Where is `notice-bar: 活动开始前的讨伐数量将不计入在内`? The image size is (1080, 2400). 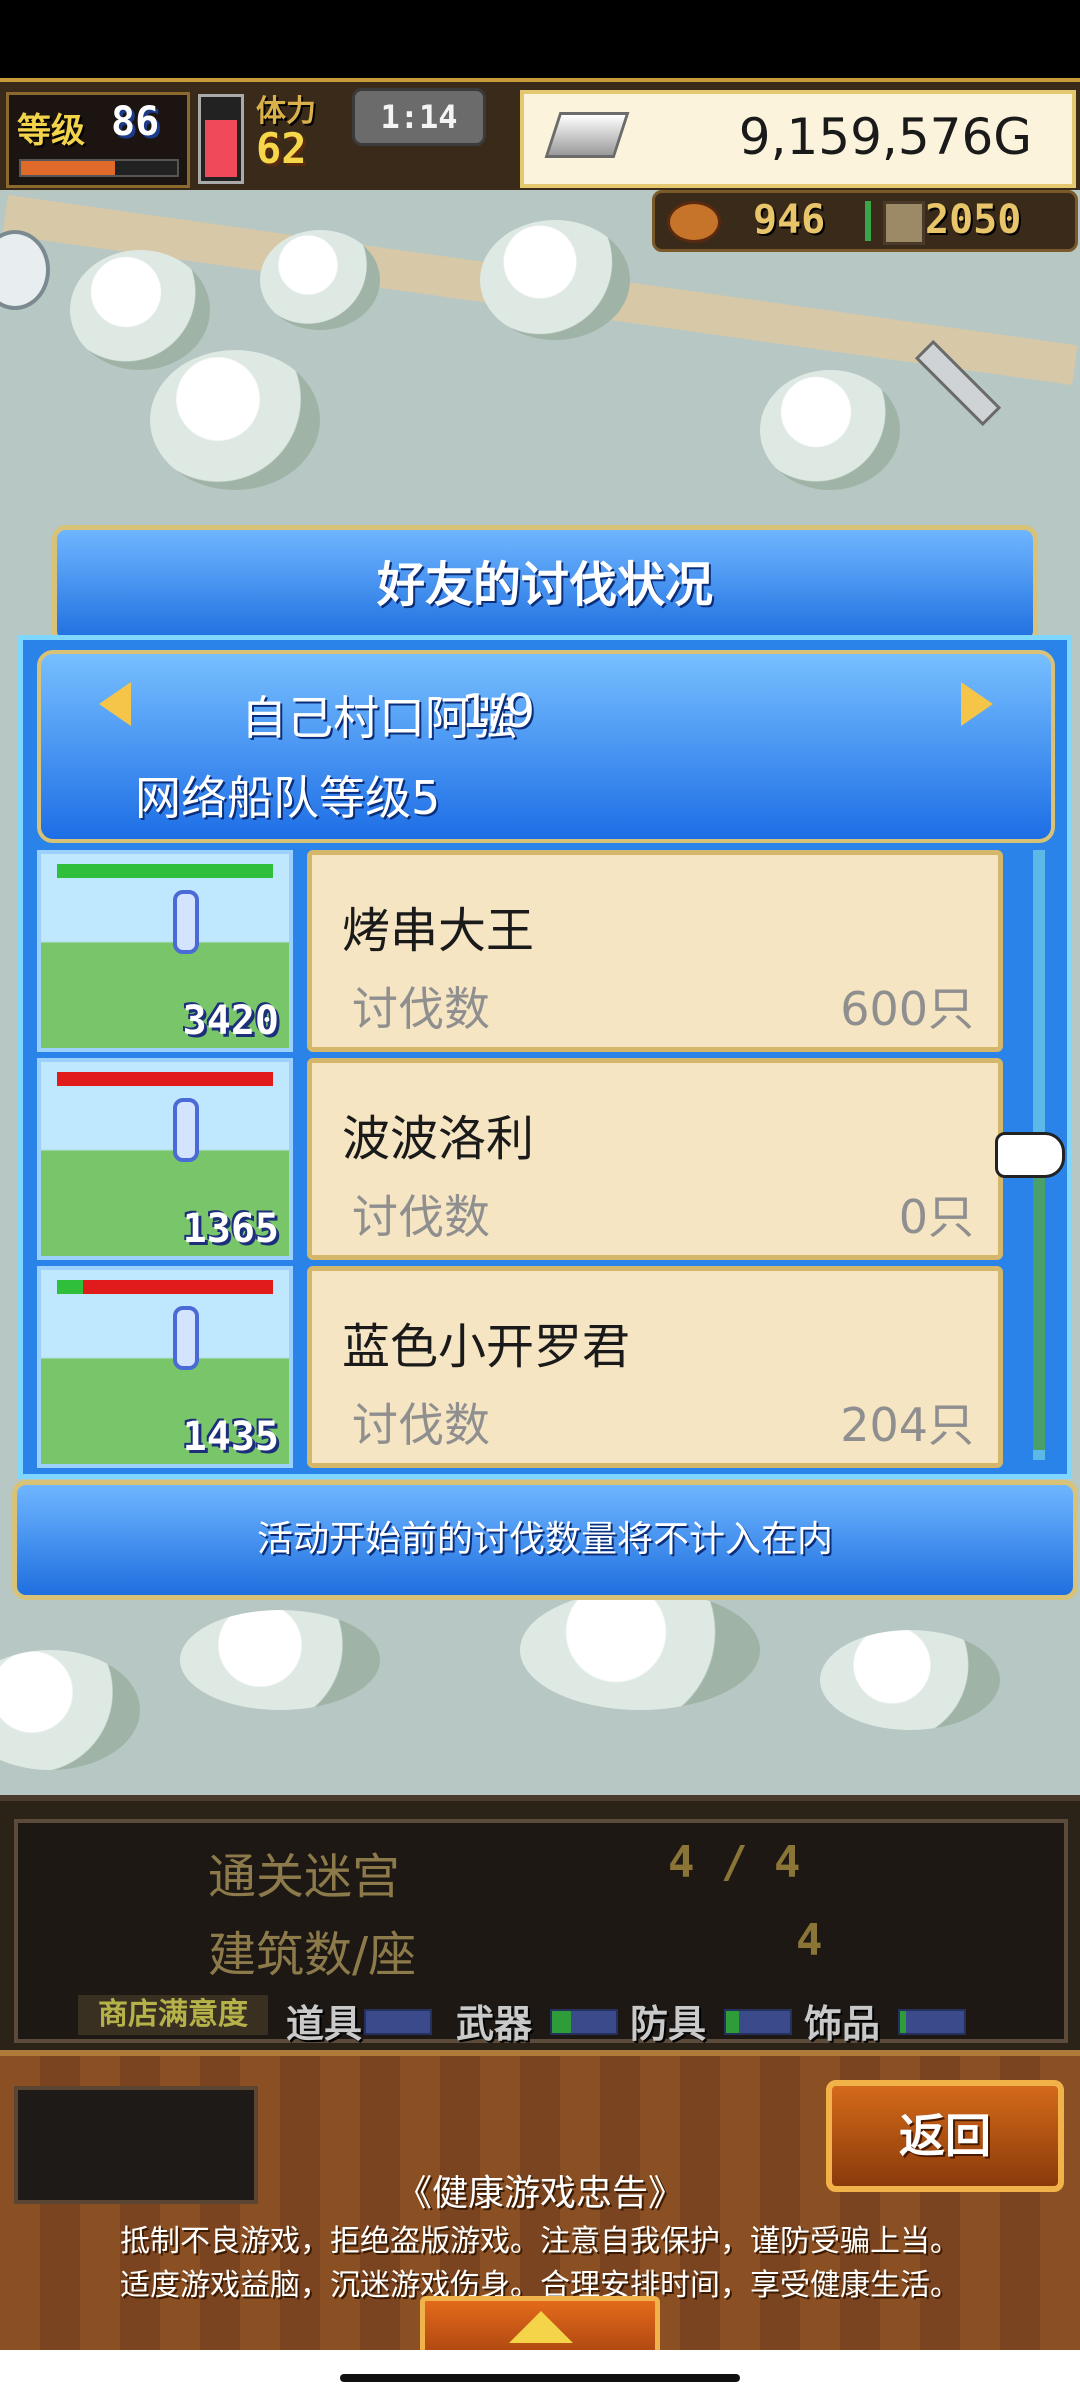
notice-bar: 活动开始前的讨伐数量将不计入在内 is located at coordinates (545, 1540).